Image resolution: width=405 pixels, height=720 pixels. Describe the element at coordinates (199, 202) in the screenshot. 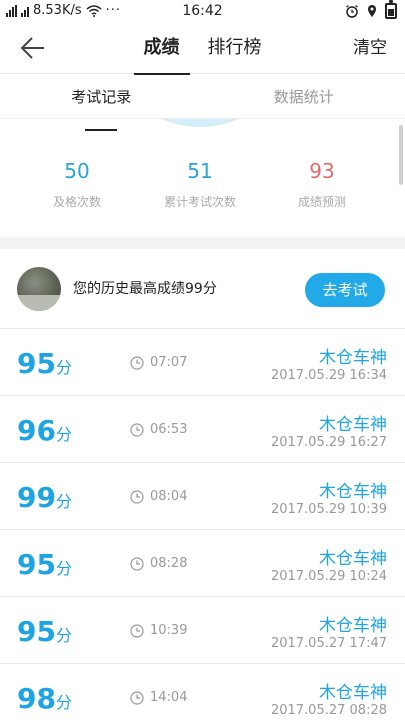

I see `stat-label: 累计考试次数` at that location.